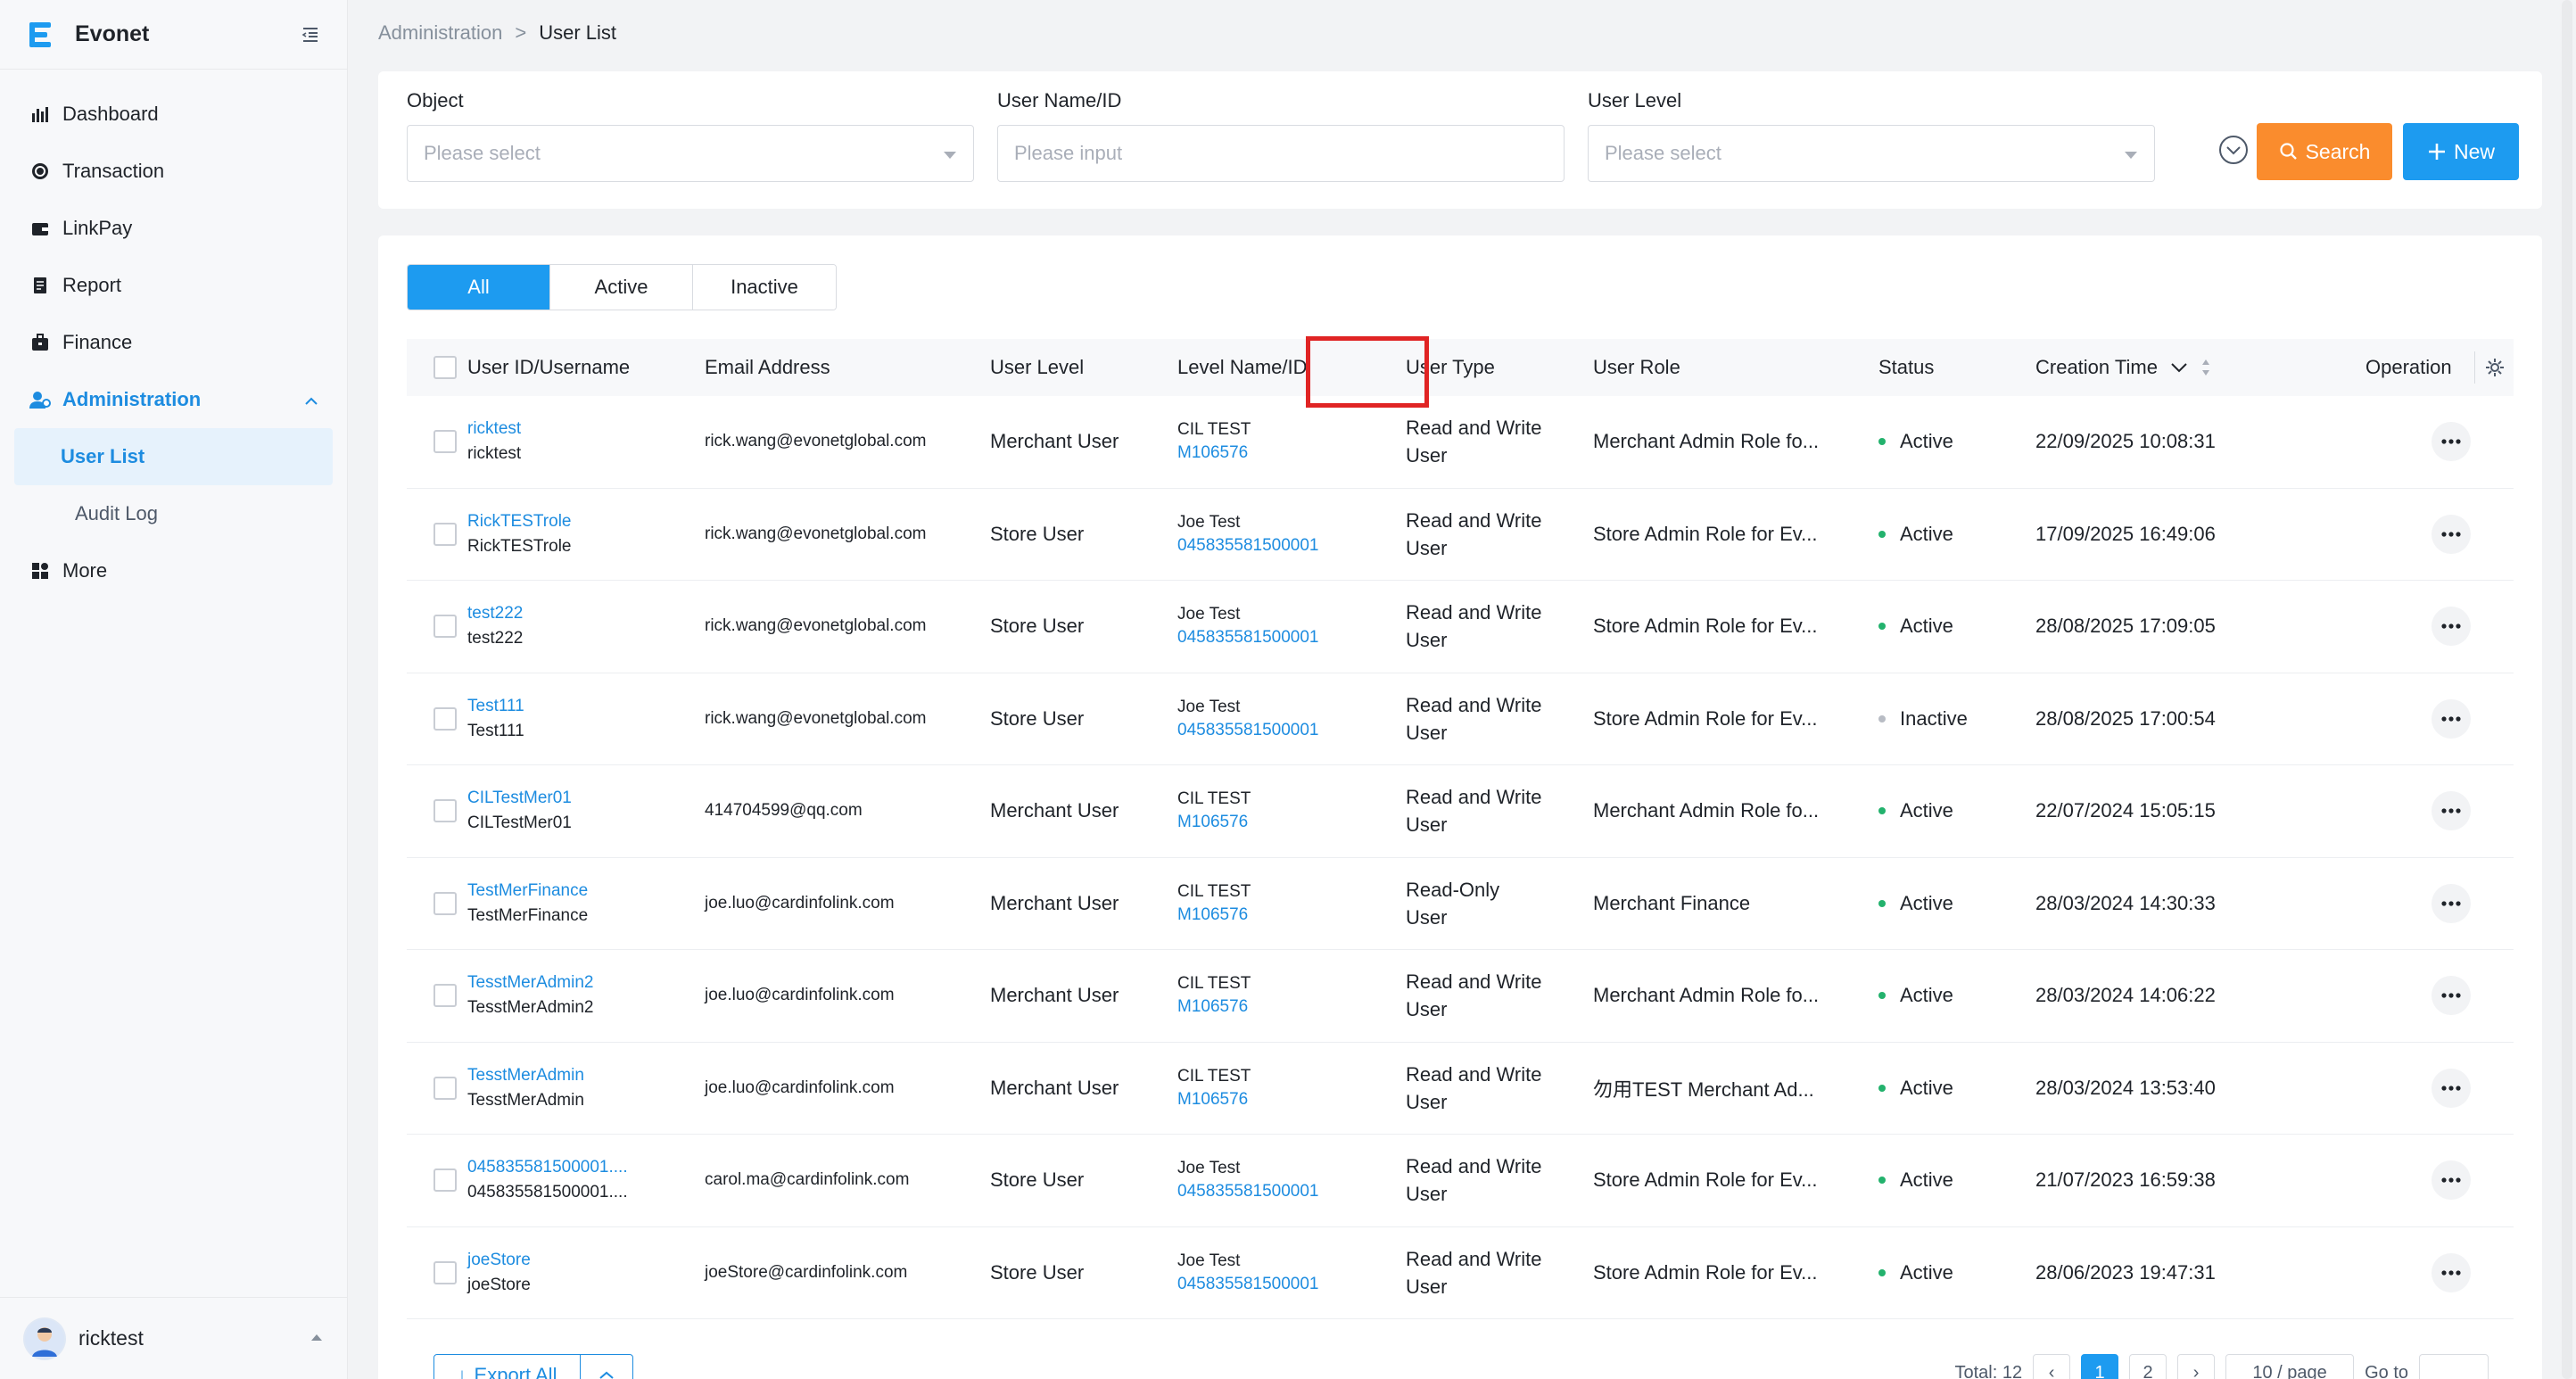 This screenshot has height=1379, width=2576. Describe the element at coordinates (494, 429) in the screenshot. I see `user-id-link: ricktest` at that location.